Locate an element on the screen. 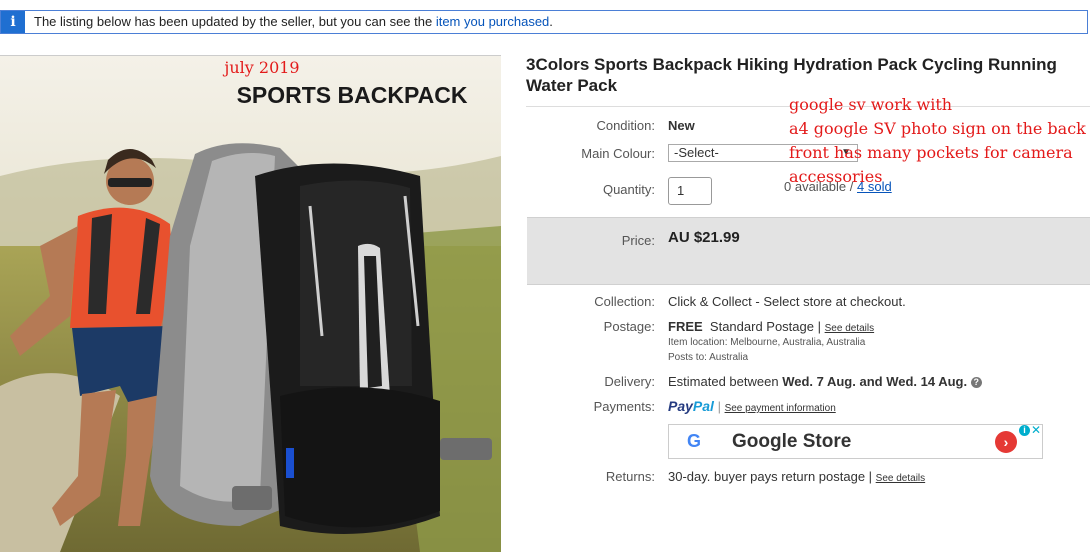 Image resolution: width=1090 pixels, height=552 pixels. returns-text: 30-day. buyer pays return postage | is located at coordinates (770, 476).